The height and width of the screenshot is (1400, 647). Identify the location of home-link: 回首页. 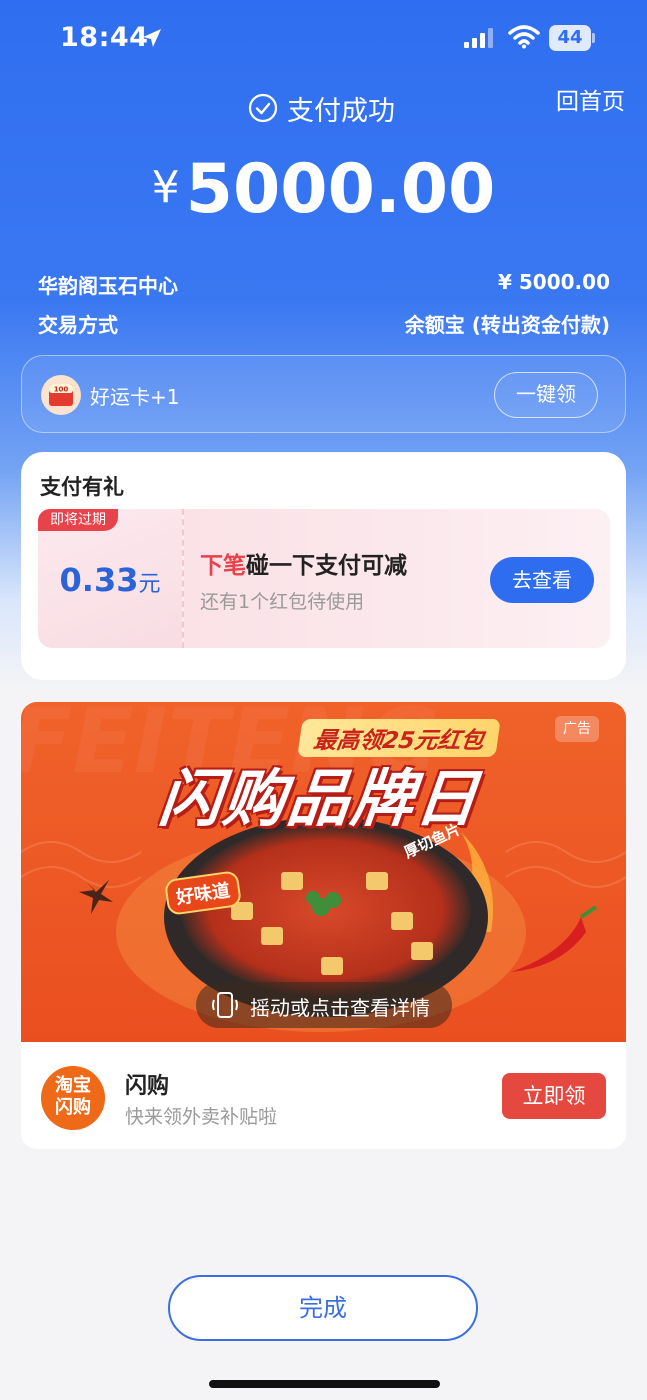
(590, 99).